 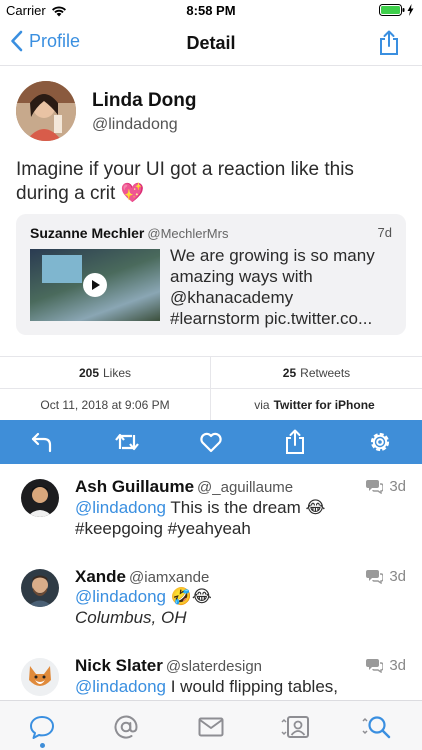 I want to click on share-button, so click(x=389, y=45).